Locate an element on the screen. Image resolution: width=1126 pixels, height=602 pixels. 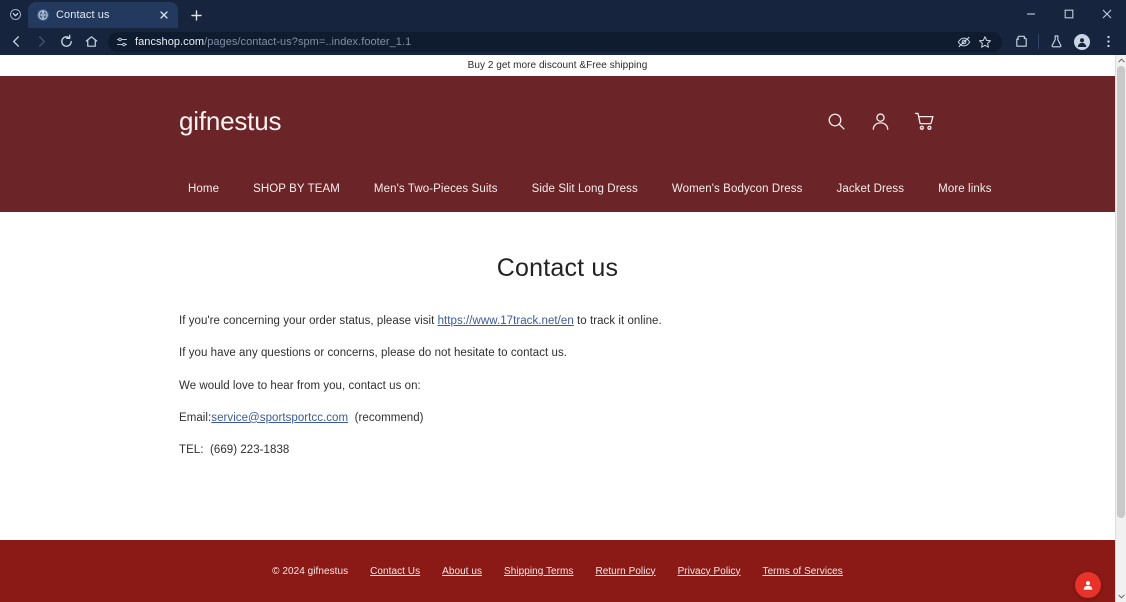
tel-row: TEL: (669) 223-1838 is located at coordinates (557, 450).